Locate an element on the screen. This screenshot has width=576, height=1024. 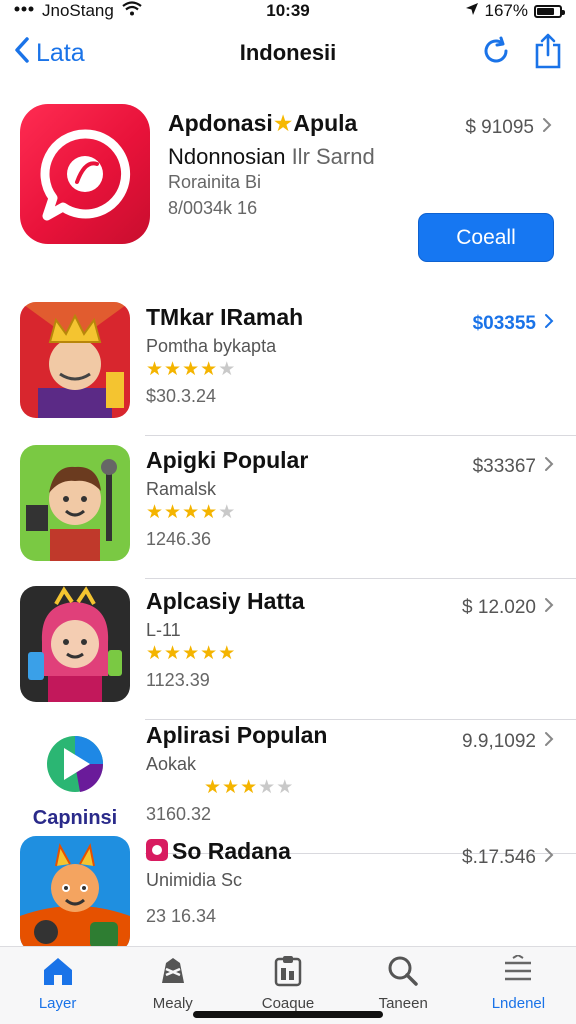
menu-icon is located at coordinates (518, 972).